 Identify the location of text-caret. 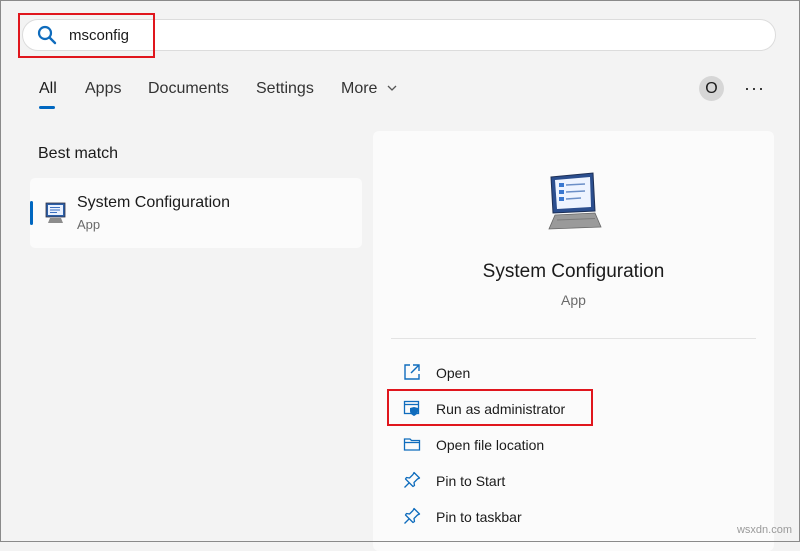
(153, 36).